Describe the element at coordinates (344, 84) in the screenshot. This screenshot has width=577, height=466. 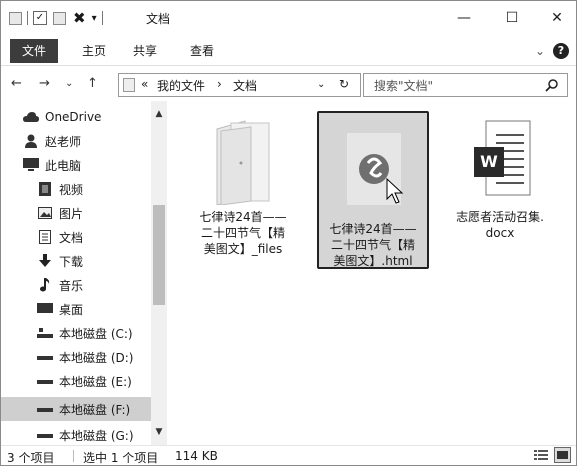
I see `refresh-button: ↻` at that location.